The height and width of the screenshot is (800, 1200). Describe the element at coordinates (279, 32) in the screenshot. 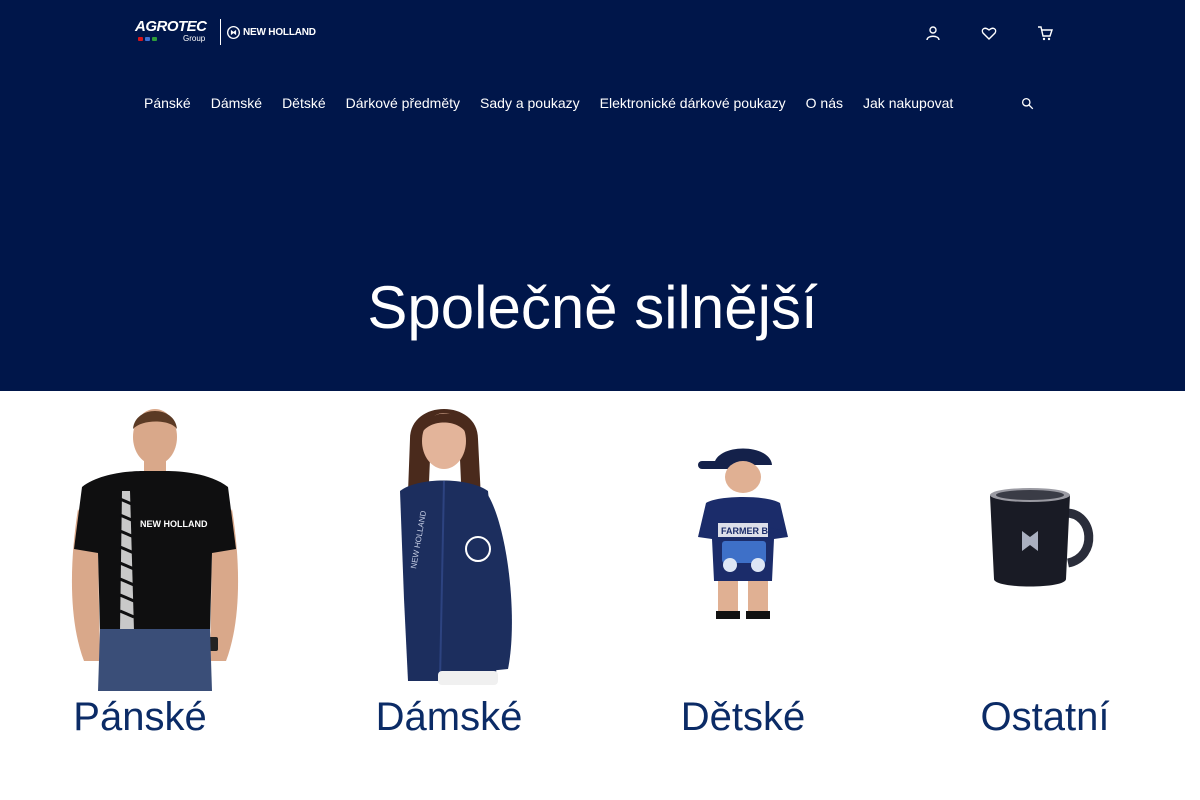

I see `new-holland-wordmark: NEW HOLLAND` at that location.